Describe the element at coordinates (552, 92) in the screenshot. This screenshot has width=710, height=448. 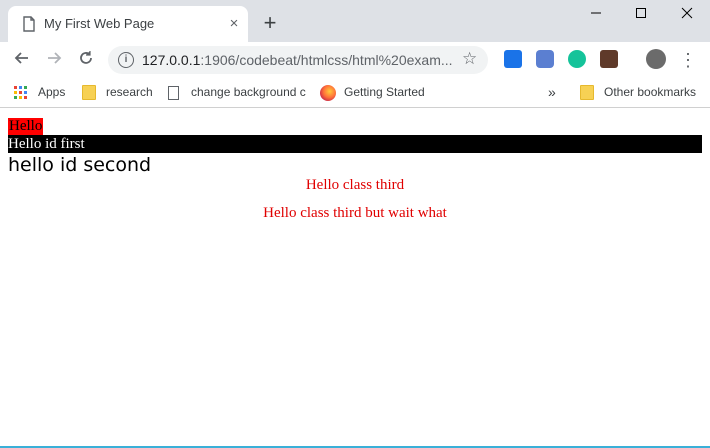
I see `bookmarks-overflow-button: »` at that location.